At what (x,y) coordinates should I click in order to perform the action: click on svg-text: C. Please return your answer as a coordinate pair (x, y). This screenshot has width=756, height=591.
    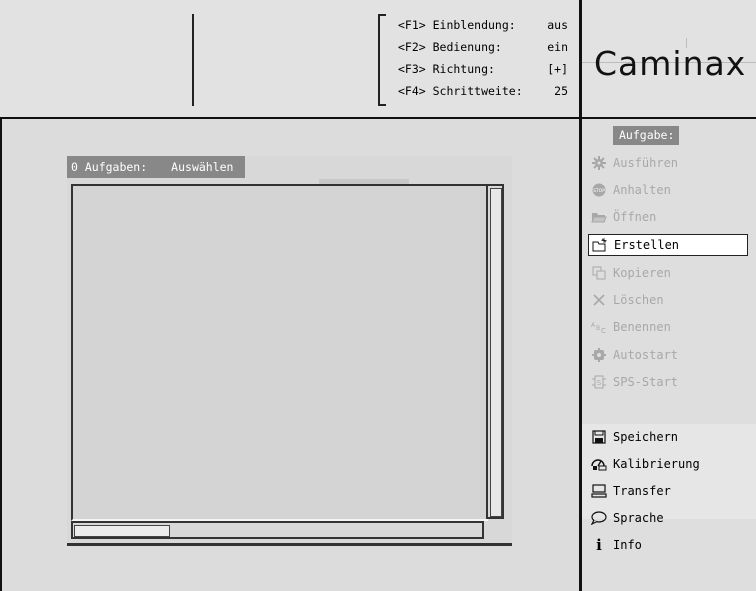
    Looking at the image, I should click on (603, 330).